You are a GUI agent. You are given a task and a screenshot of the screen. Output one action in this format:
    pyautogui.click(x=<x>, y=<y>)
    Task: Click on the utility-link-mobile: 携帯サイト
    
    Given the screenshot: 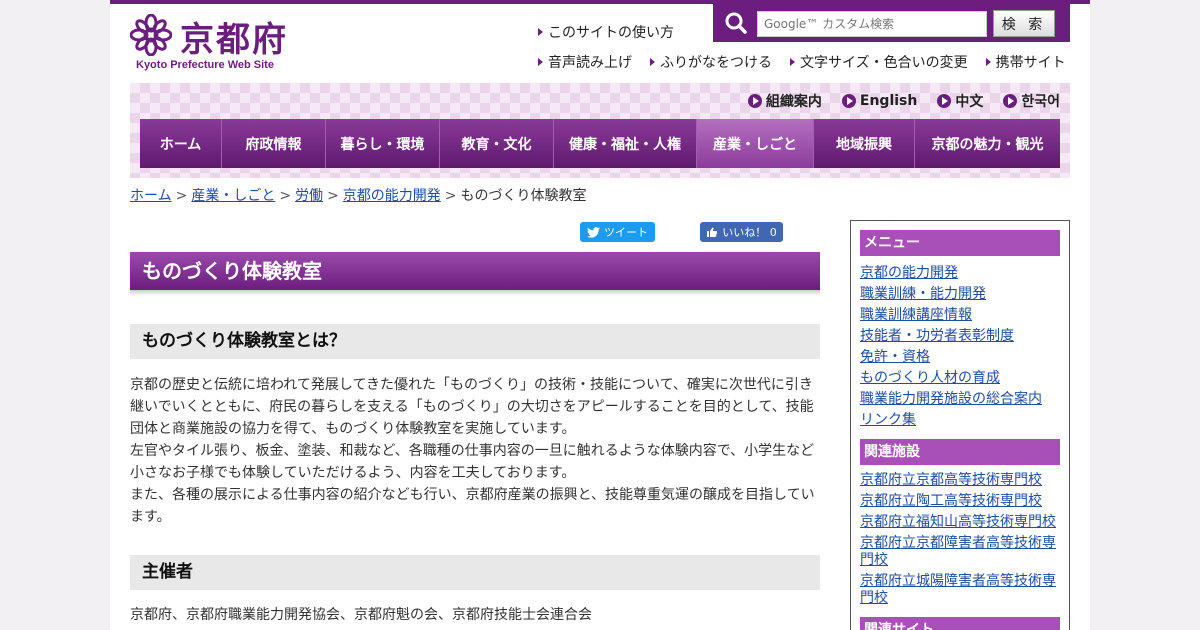 What is the action you would take?
    pyautogui.click(x=1025, y=62)
    